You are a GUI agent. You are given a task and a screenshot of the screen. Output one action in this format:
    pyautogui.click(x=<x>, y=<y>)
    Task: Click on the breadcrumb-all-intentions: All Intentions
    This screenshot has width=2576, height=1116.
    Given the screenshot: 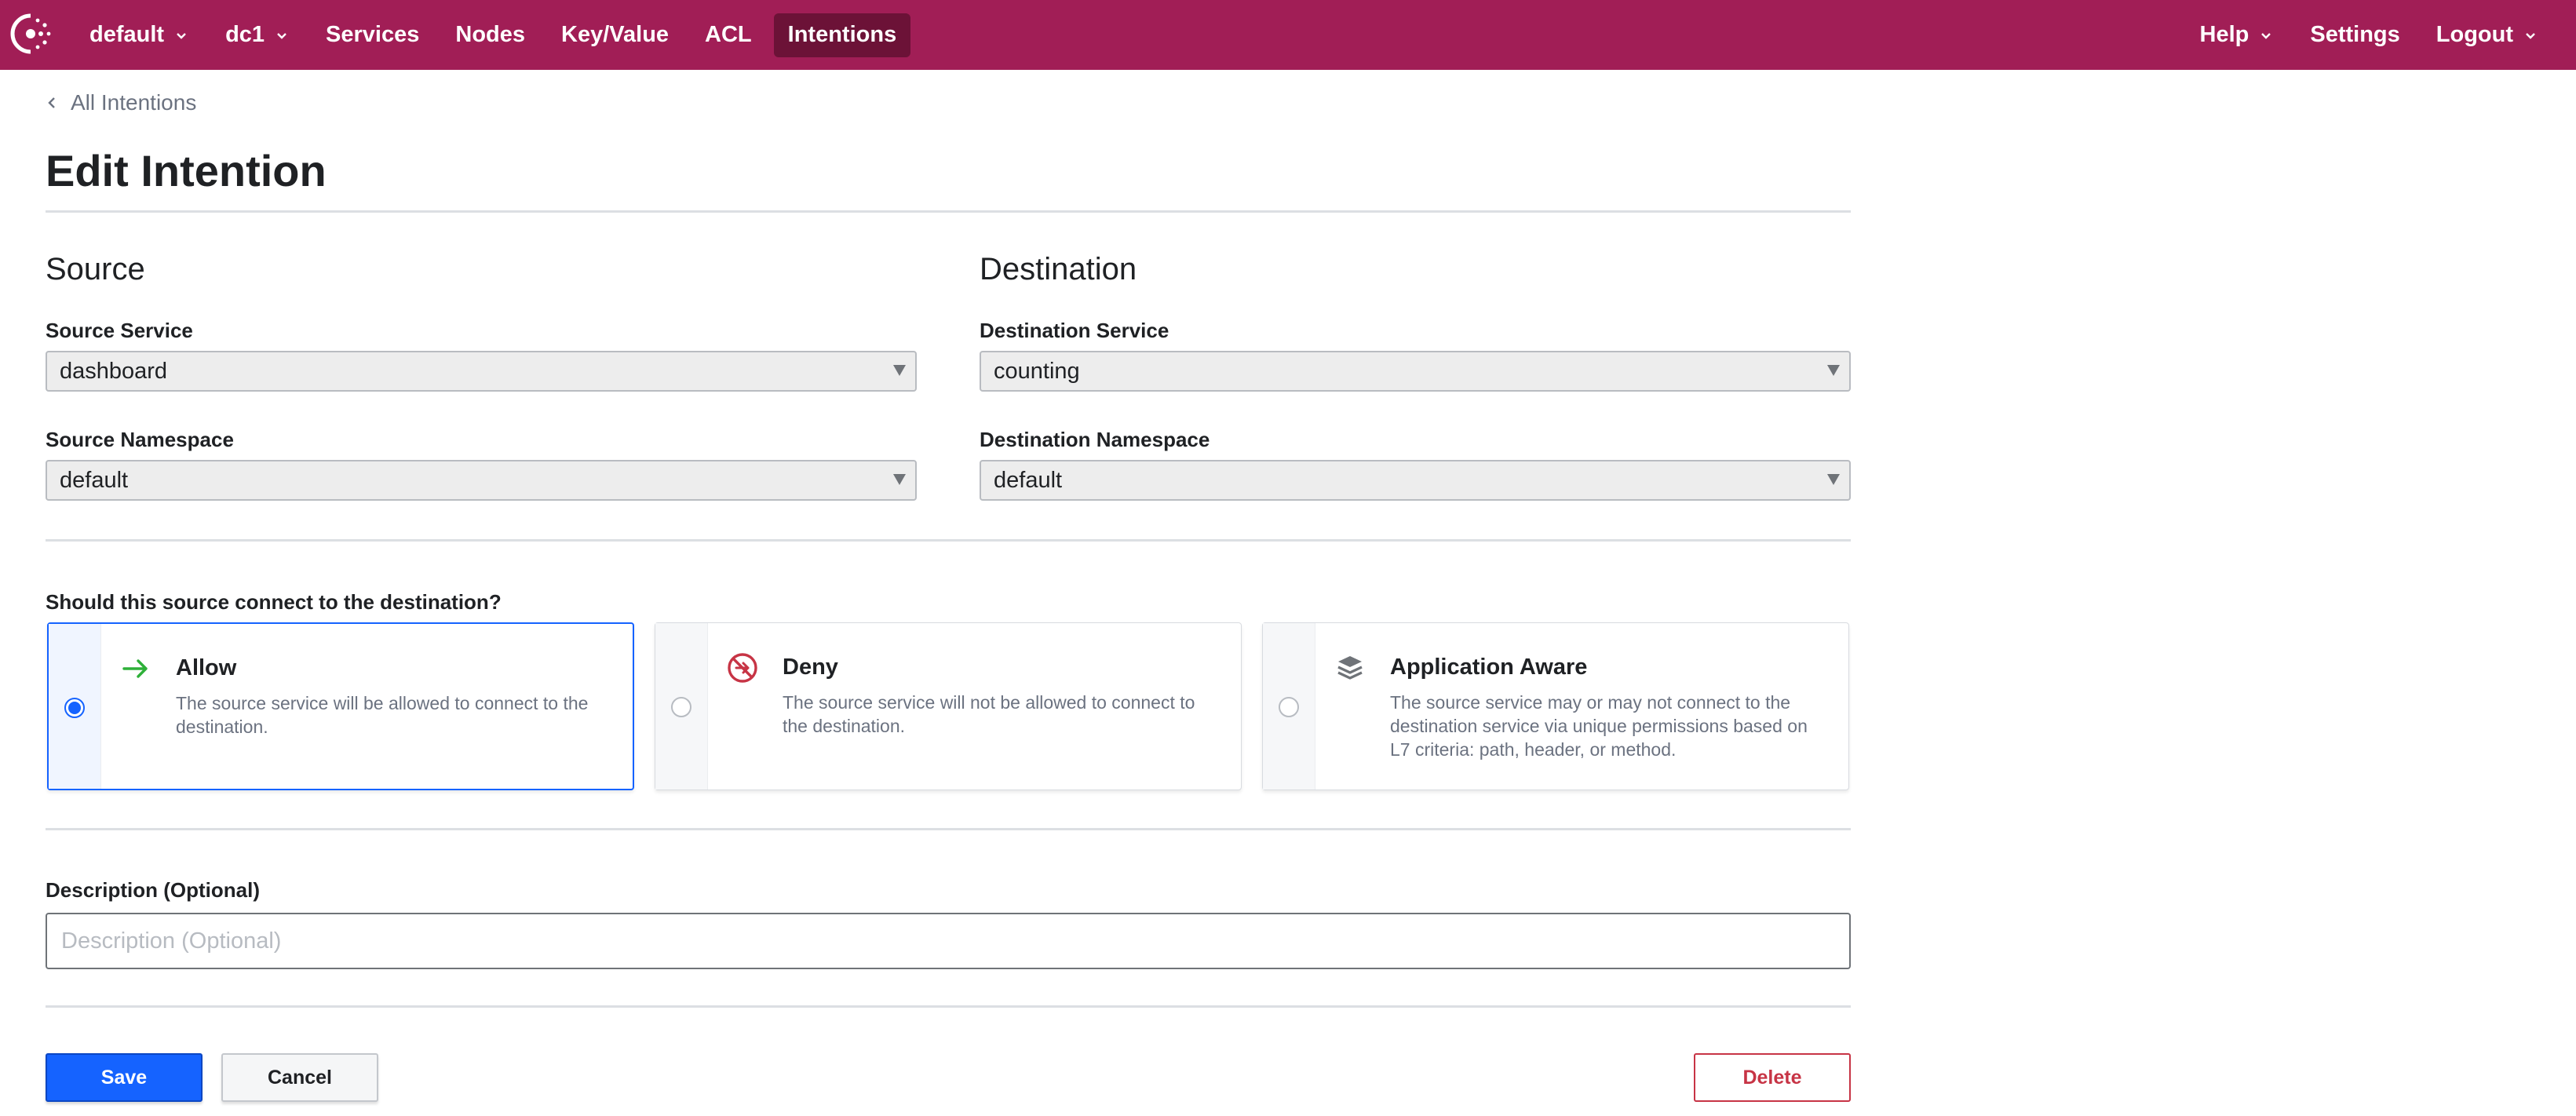 What is the action you would take?
    pyautogui.click(x=121, y=102)
    